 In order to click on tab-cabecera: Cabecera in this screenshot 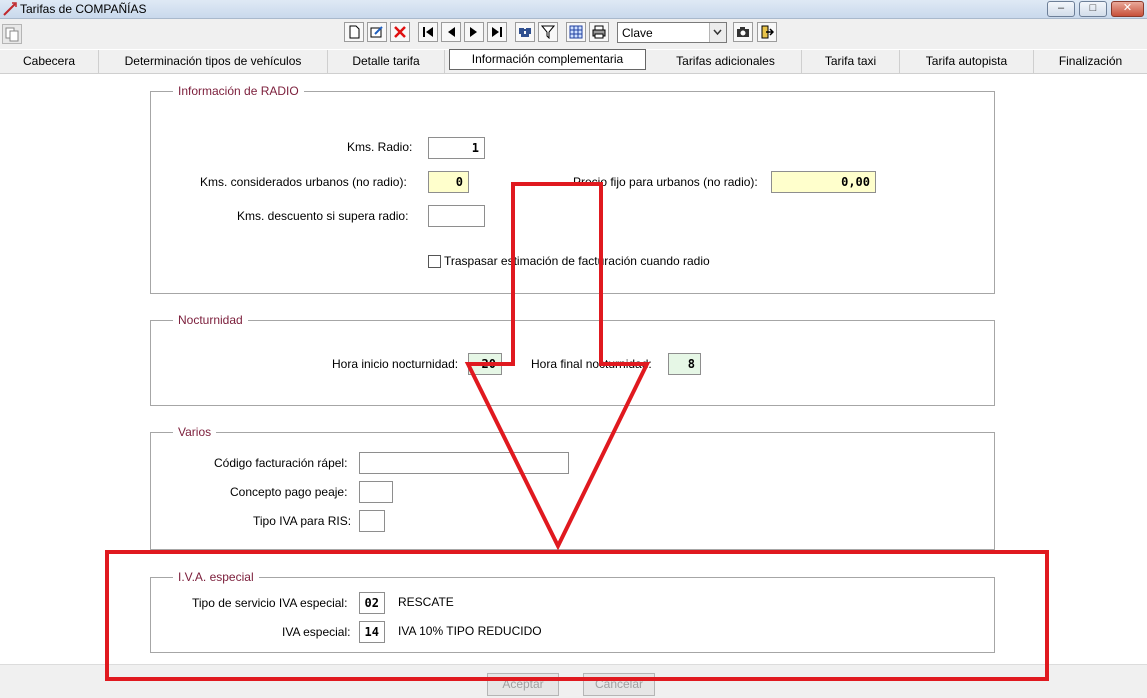, I will do `click(49, 62)`.